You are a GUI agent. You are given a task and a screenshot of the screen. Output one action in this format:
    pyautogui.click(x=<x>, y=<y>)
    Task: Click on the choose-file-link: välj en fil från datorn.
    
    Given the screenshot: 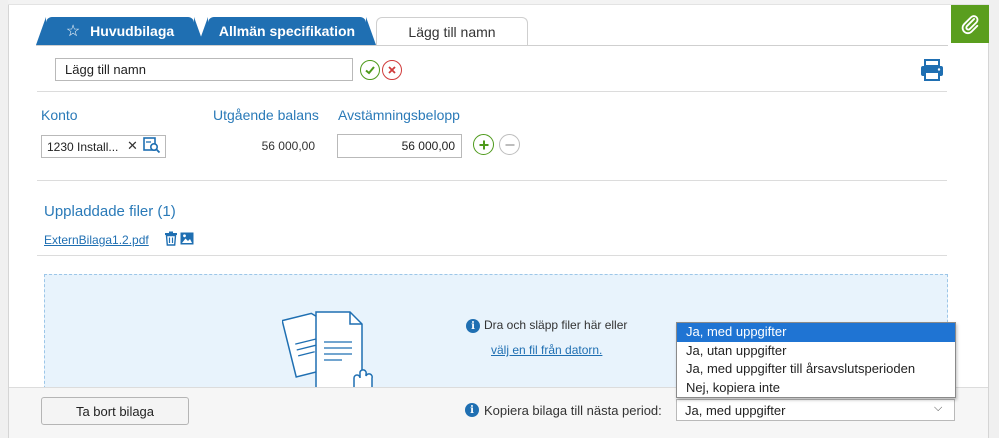 What is the action you would take?
    pyautogui.click(x=546, y=350)
    